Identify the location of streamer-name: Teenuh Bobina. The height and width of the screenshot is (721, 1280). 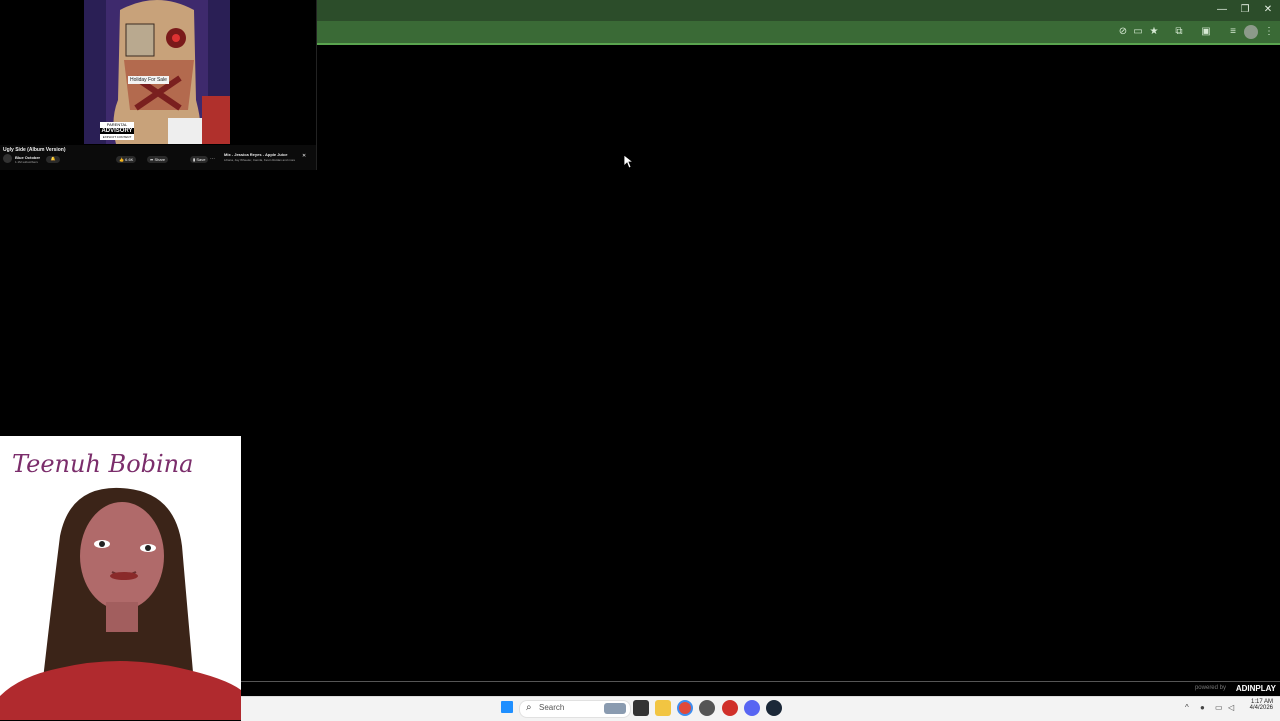
(103, 464).